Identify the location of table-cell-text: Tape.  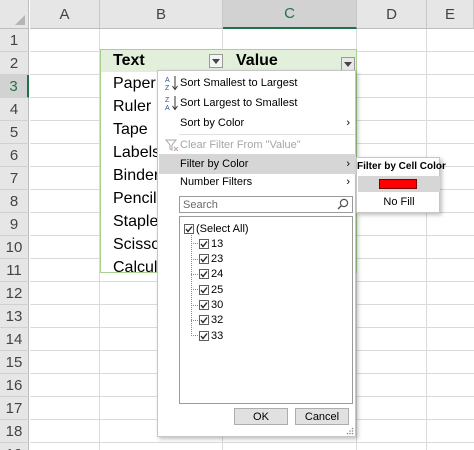
(129, 129).